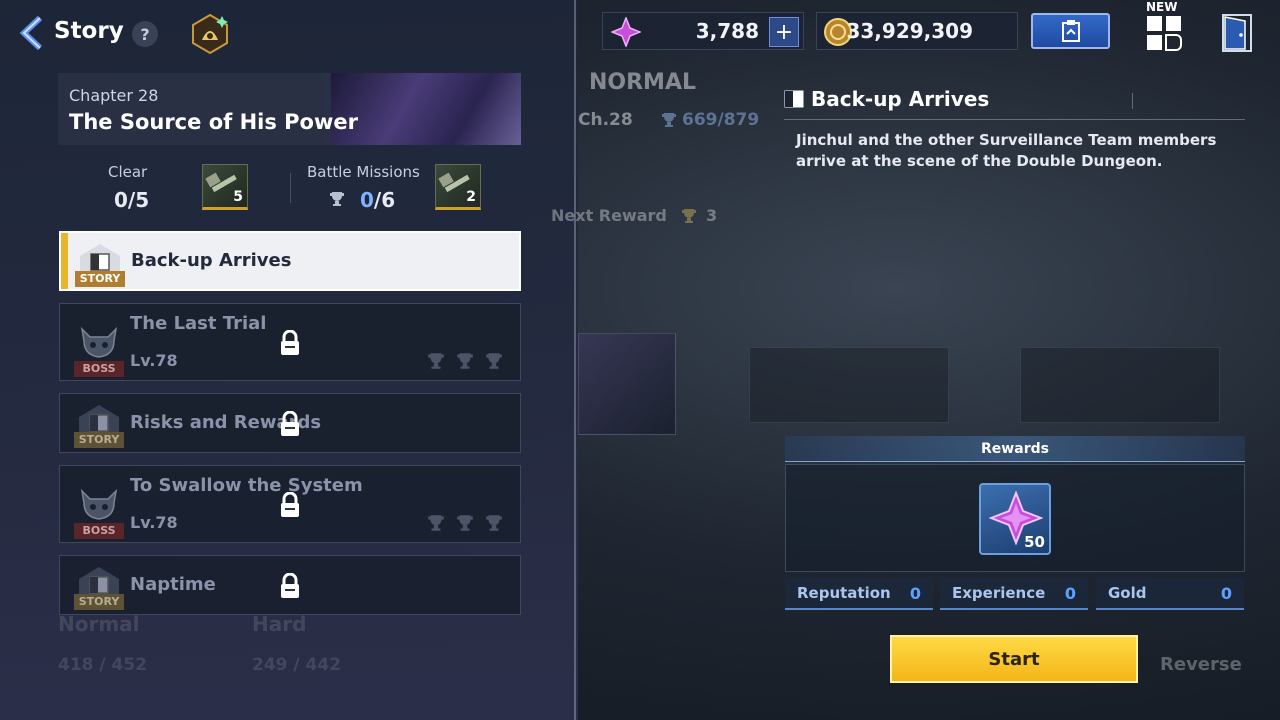 The image size is (1280, 720). I want to click on story-emblem-icon, so click(210, 34).